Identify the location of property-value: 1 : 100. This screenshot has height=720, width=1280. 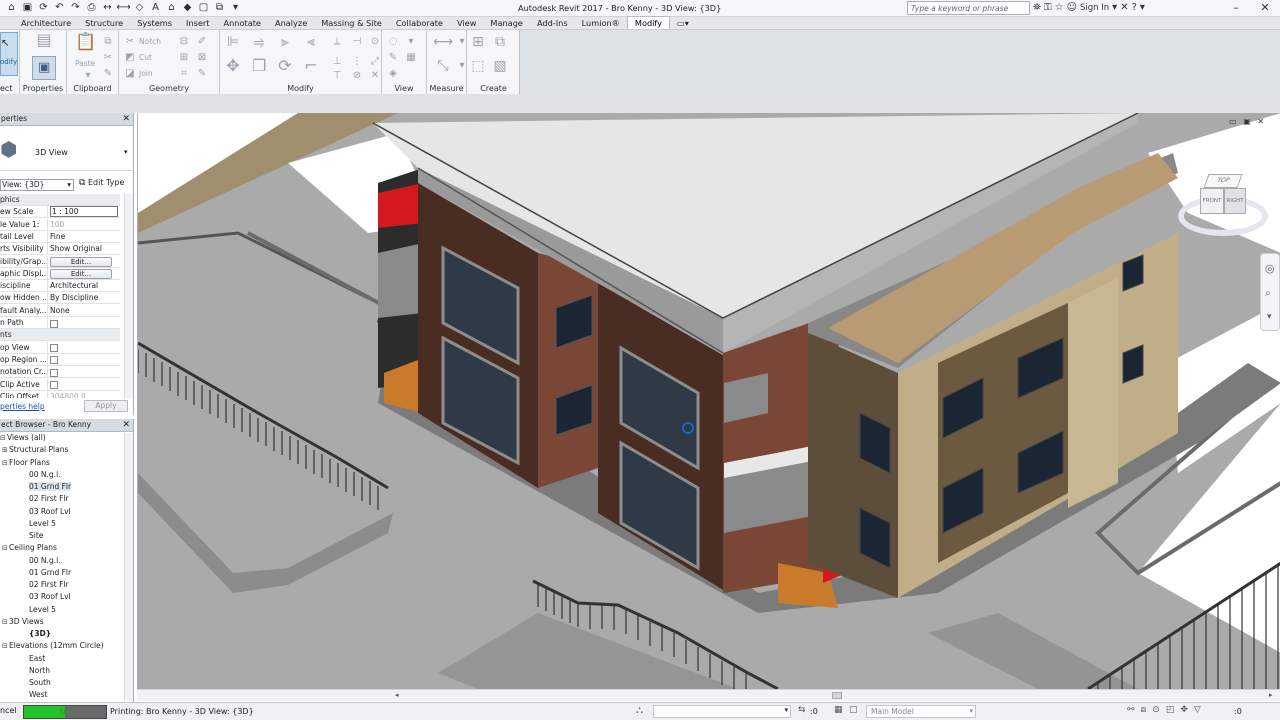
(84, 212).